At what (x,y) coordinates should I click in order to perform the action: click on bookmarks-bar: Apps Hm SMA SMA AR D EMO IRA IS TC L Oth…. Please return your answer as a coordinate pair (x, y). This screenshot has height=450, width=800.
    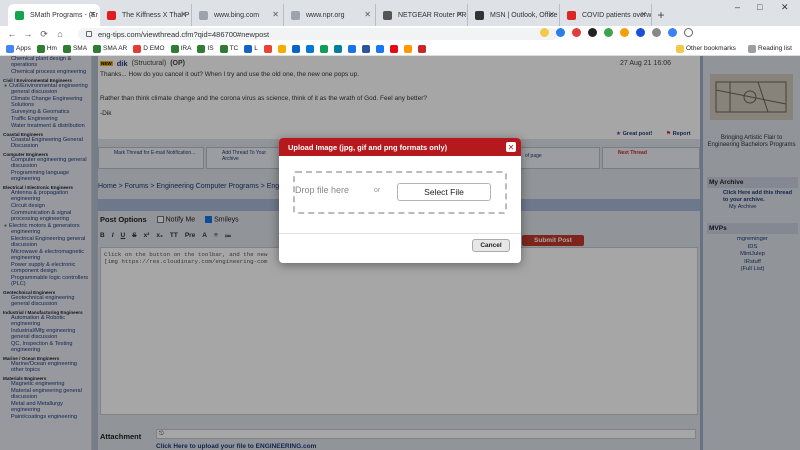
    Looking at the image, I should click on (400, 49).